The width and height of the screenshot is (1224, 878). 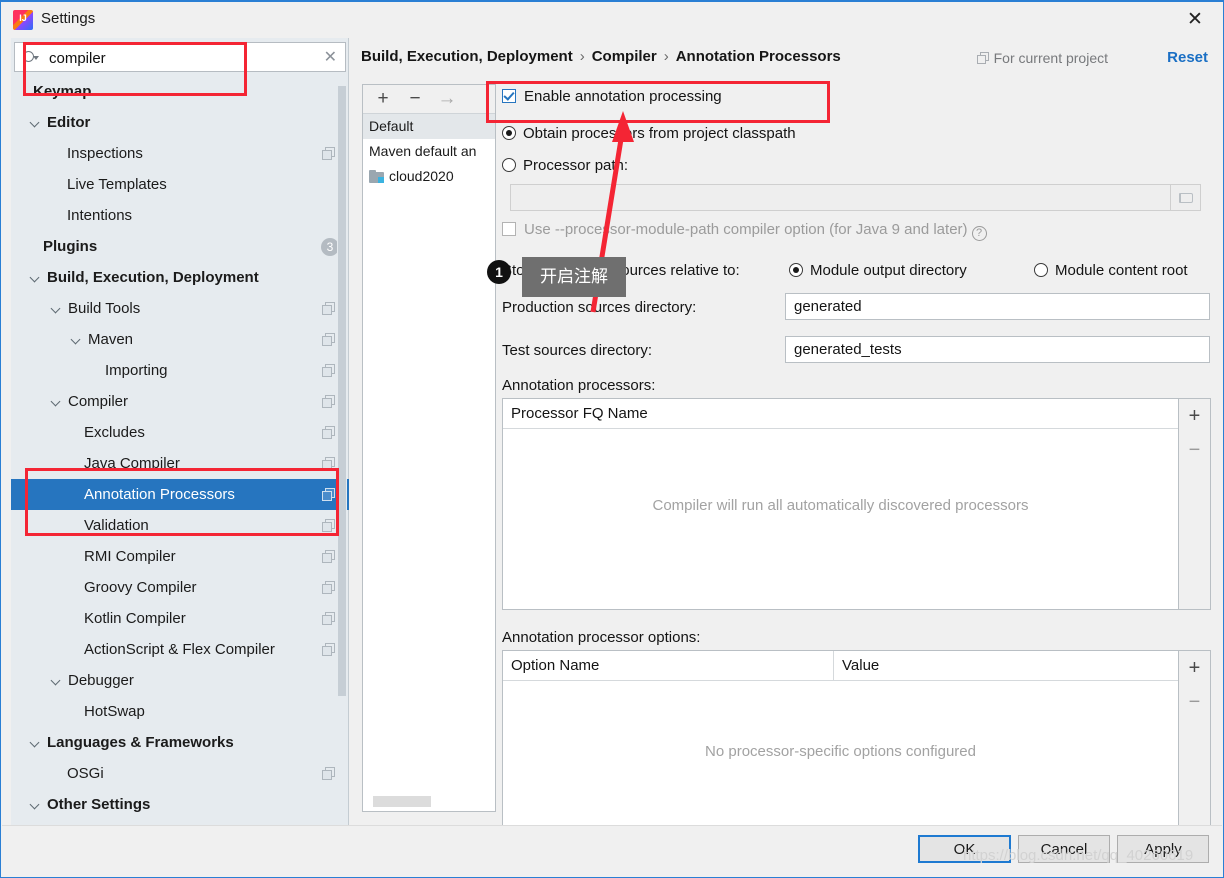 What do you see at coordinates (180, 246) in the screenshot?
I see `sidebar-item-plugins: Plugins 3` at bounding box center [180, 246].